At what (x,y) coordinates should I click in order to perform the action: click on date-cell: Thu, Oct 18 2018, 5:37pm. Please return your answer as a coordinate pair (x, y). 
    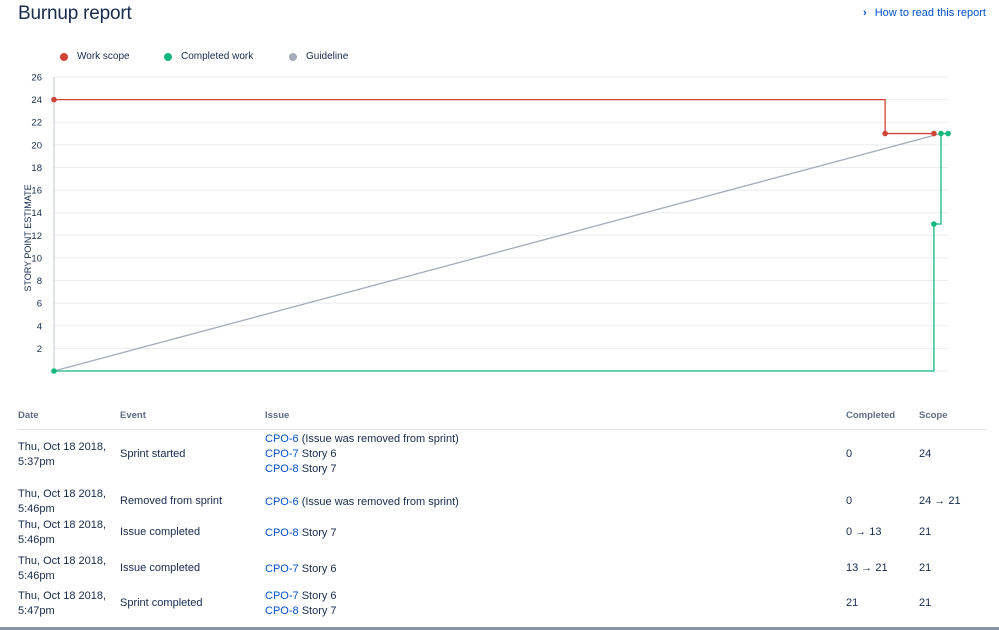
    Looking at the image, I should click on (62, 455).